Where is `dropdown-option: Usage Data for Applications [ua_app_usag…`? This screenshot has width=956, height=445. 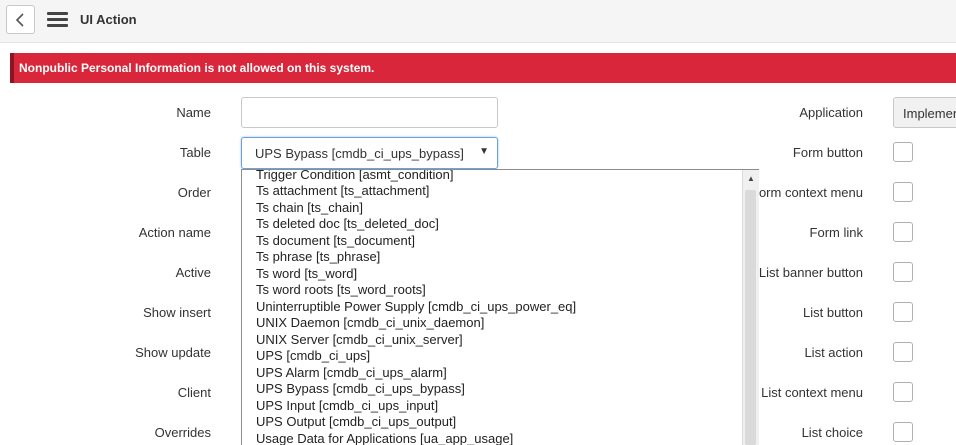
dropdown-option: Usage Data for Applications [ua_app_usag… is located at coordinates (384, 438).